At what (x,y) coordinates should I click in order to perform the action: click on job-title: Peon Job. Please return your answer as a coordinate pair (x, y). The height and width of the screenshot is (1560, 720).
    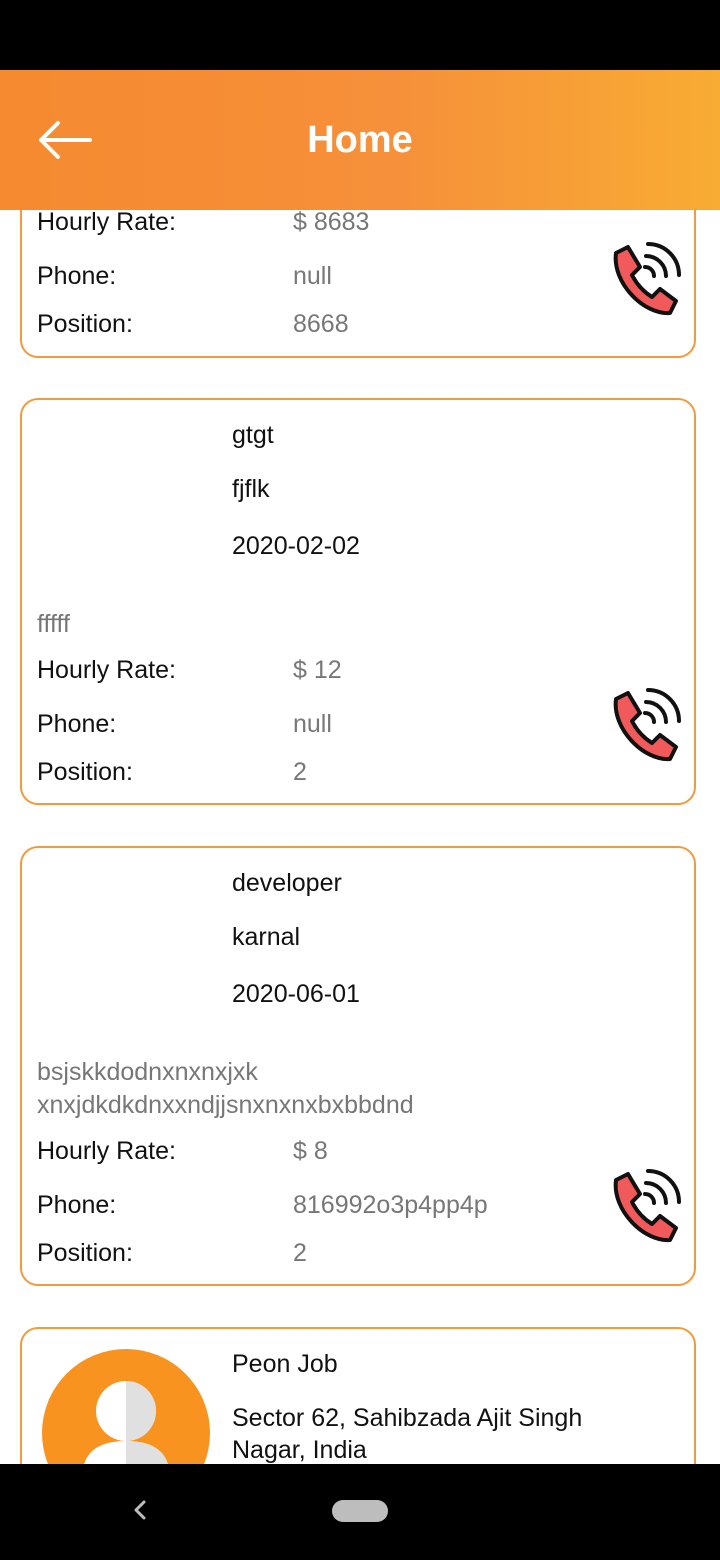
    Looking at the image, I should click on (285, 1364).